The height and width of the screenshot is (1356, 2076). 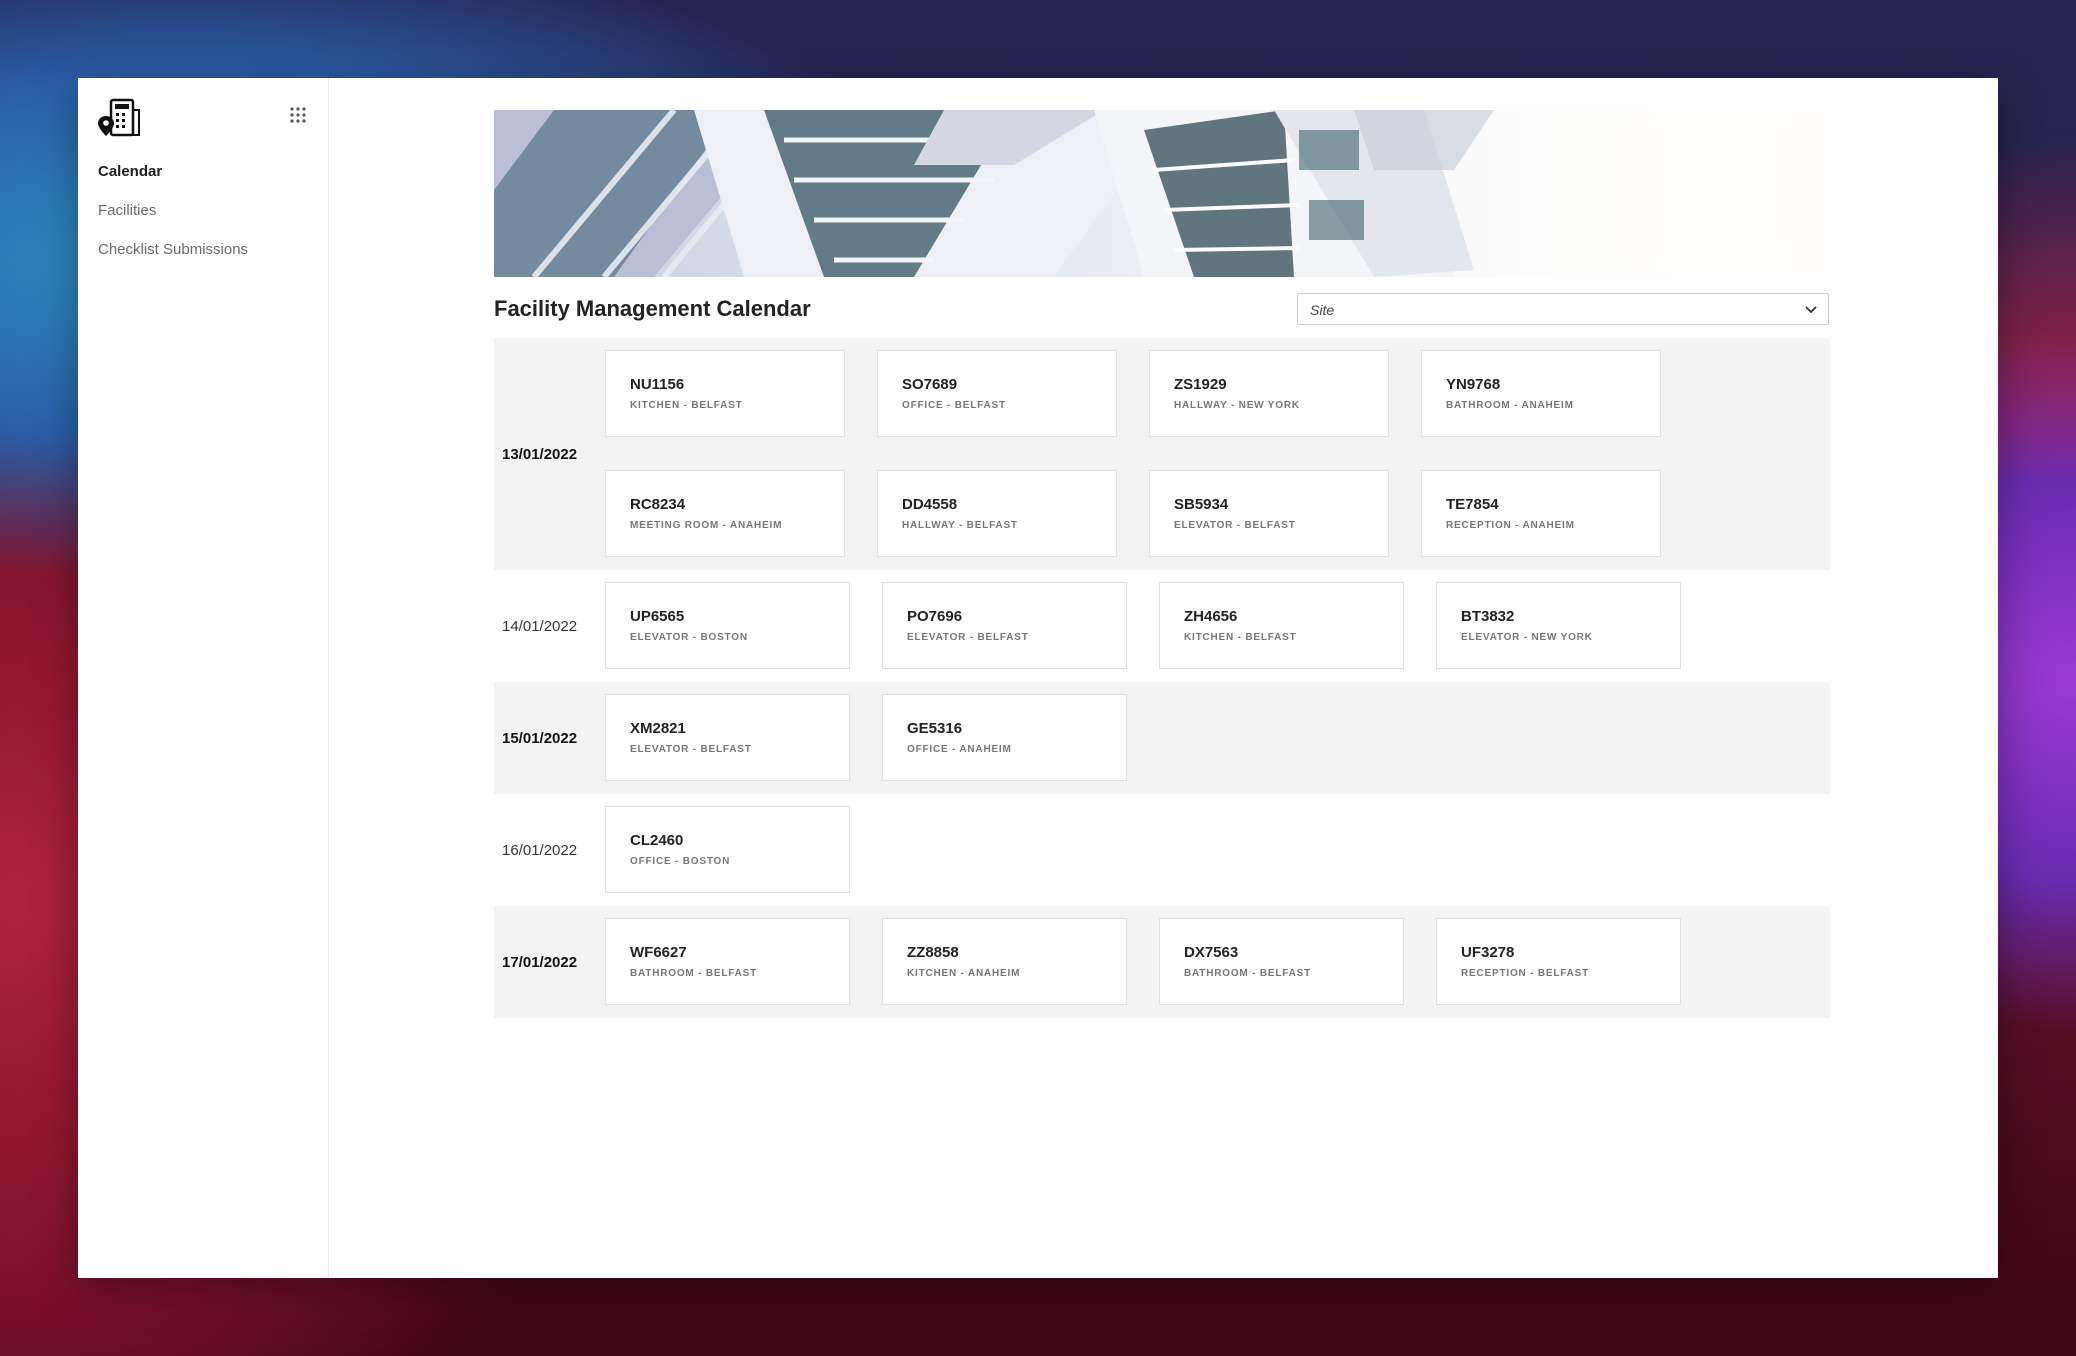 What do you see at coordinates (935, 616) in the screenshot?
I see `task-code: PO7696` at bounding box center [935, 616].